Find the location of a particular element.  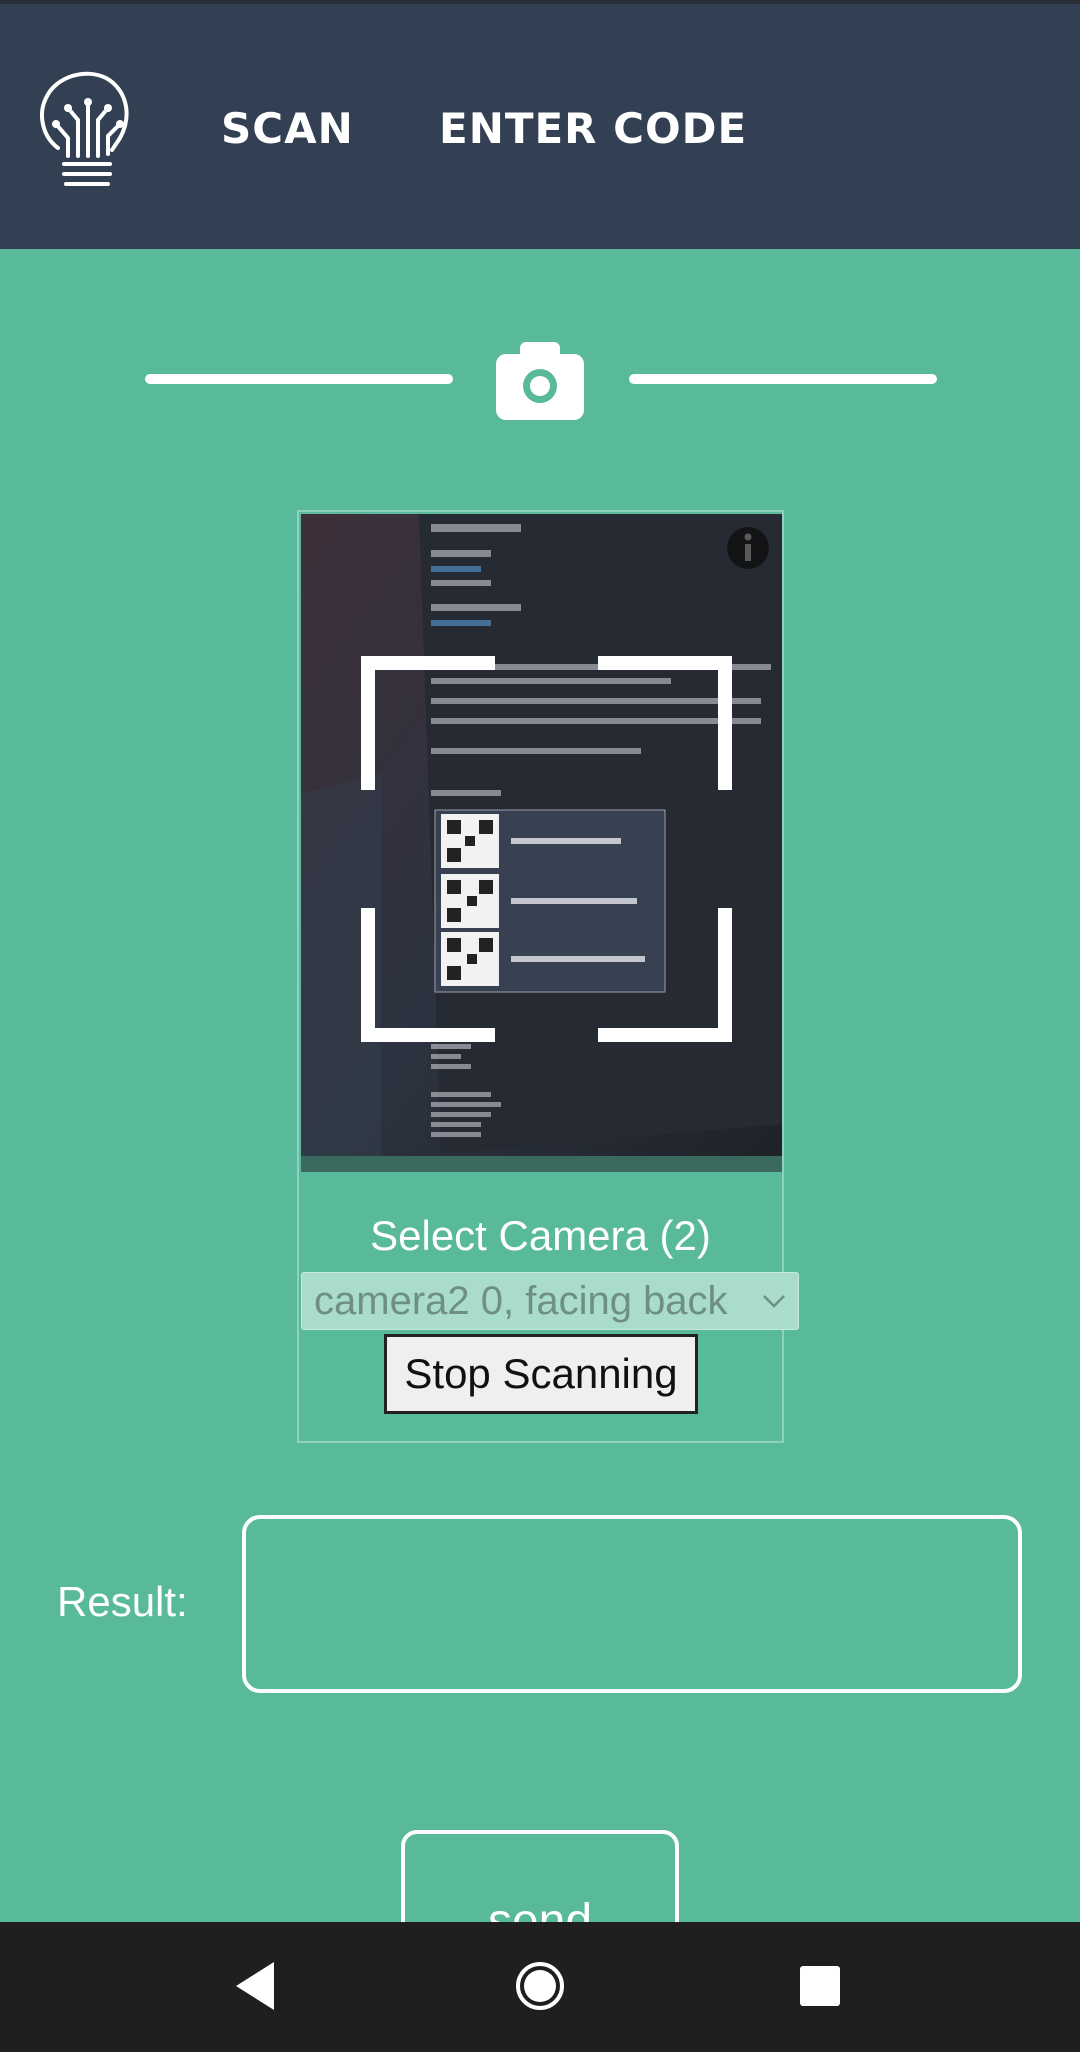

result-field is located at coordinates (632, 1604).